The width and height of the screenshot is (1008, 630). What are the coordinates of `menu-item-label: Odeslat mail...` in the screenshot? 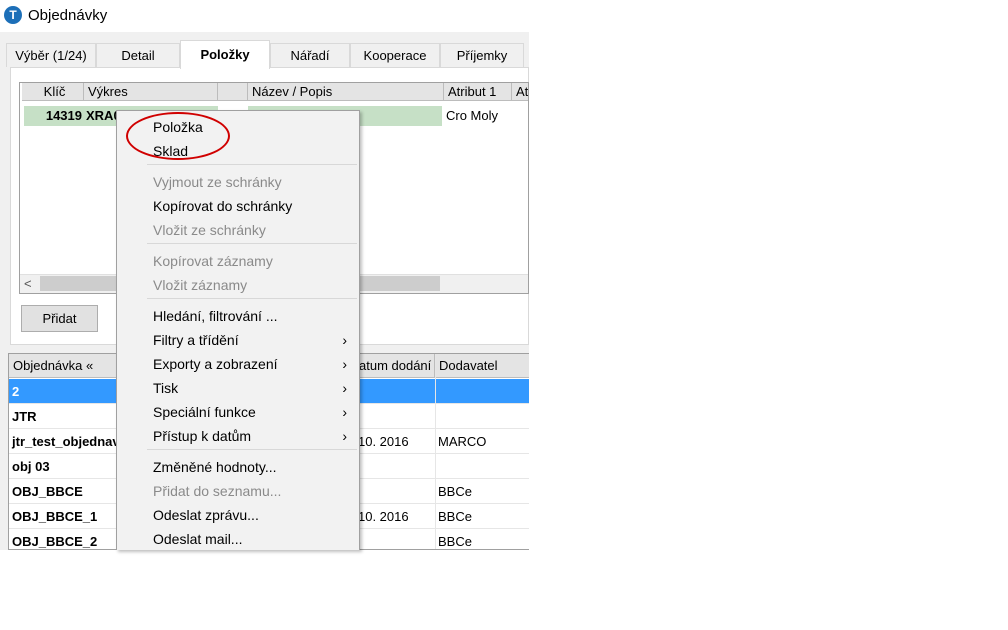 It's located at (198, 539).